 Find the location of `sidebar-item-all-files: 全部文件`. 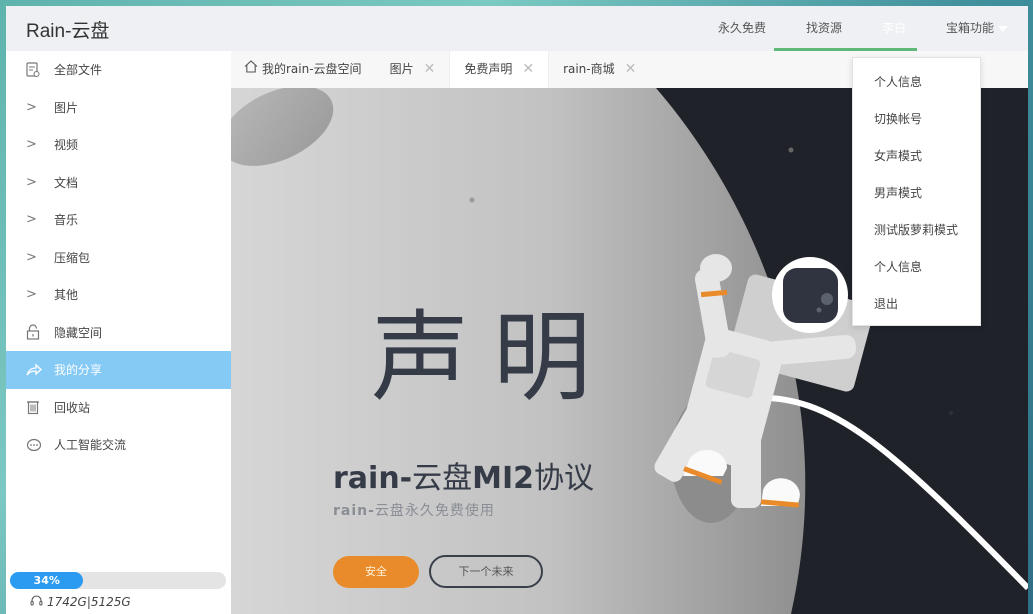

sidebar-item-all-files: 全部文件 is located at coordinates (118, 70).